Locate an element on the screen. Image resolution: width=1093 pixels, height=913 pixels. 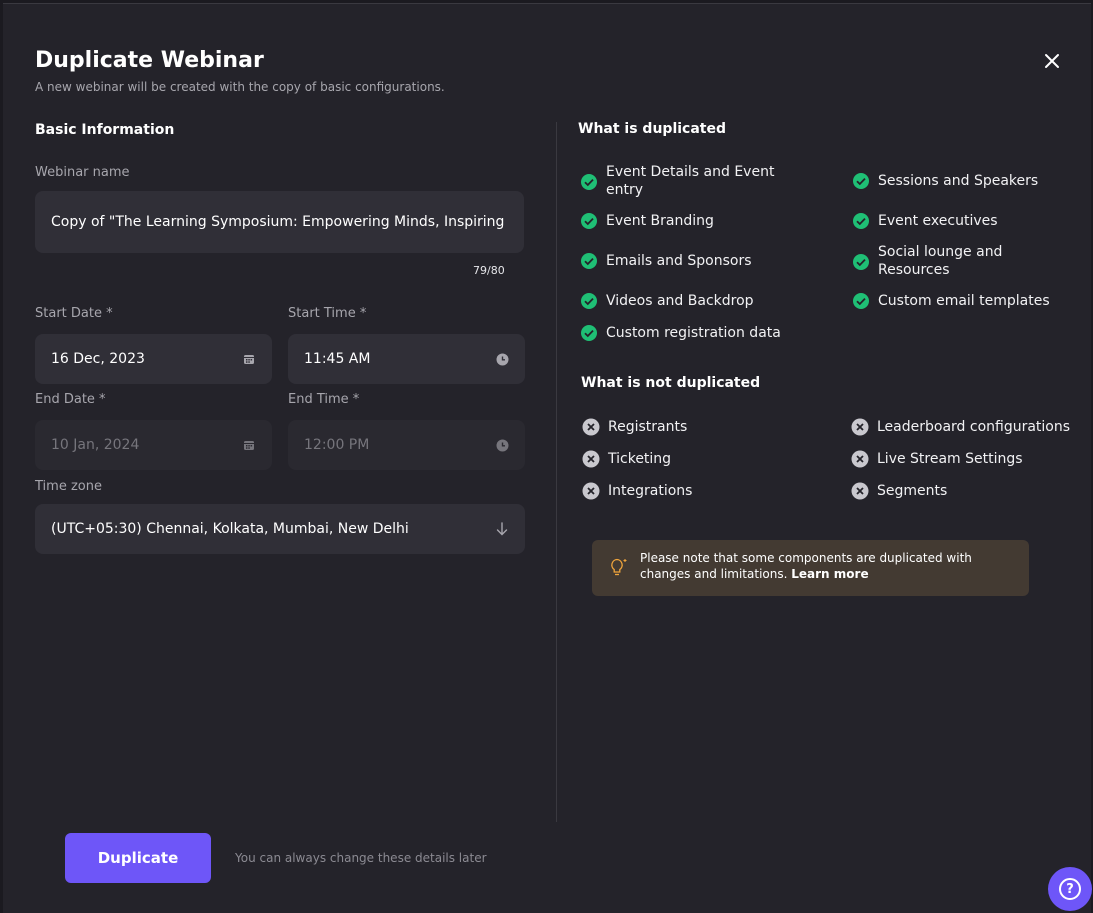
duplicated-item-label: Emails and Sponsors is located at coordinates (679, 261).